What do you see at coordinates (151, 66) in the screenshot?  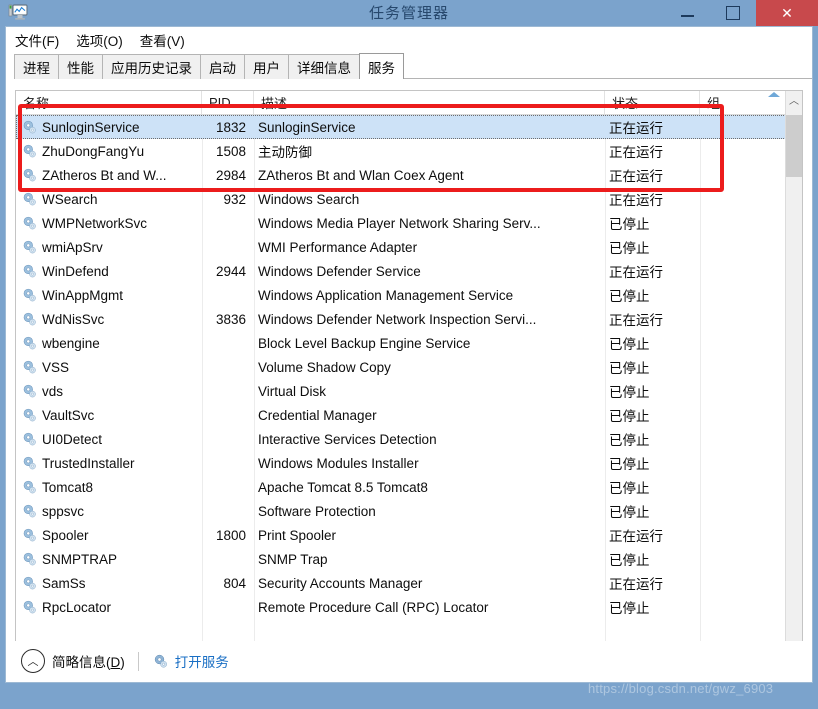 I see `tab-app-history: 应用历史记录` at bounding box center [151, 66].